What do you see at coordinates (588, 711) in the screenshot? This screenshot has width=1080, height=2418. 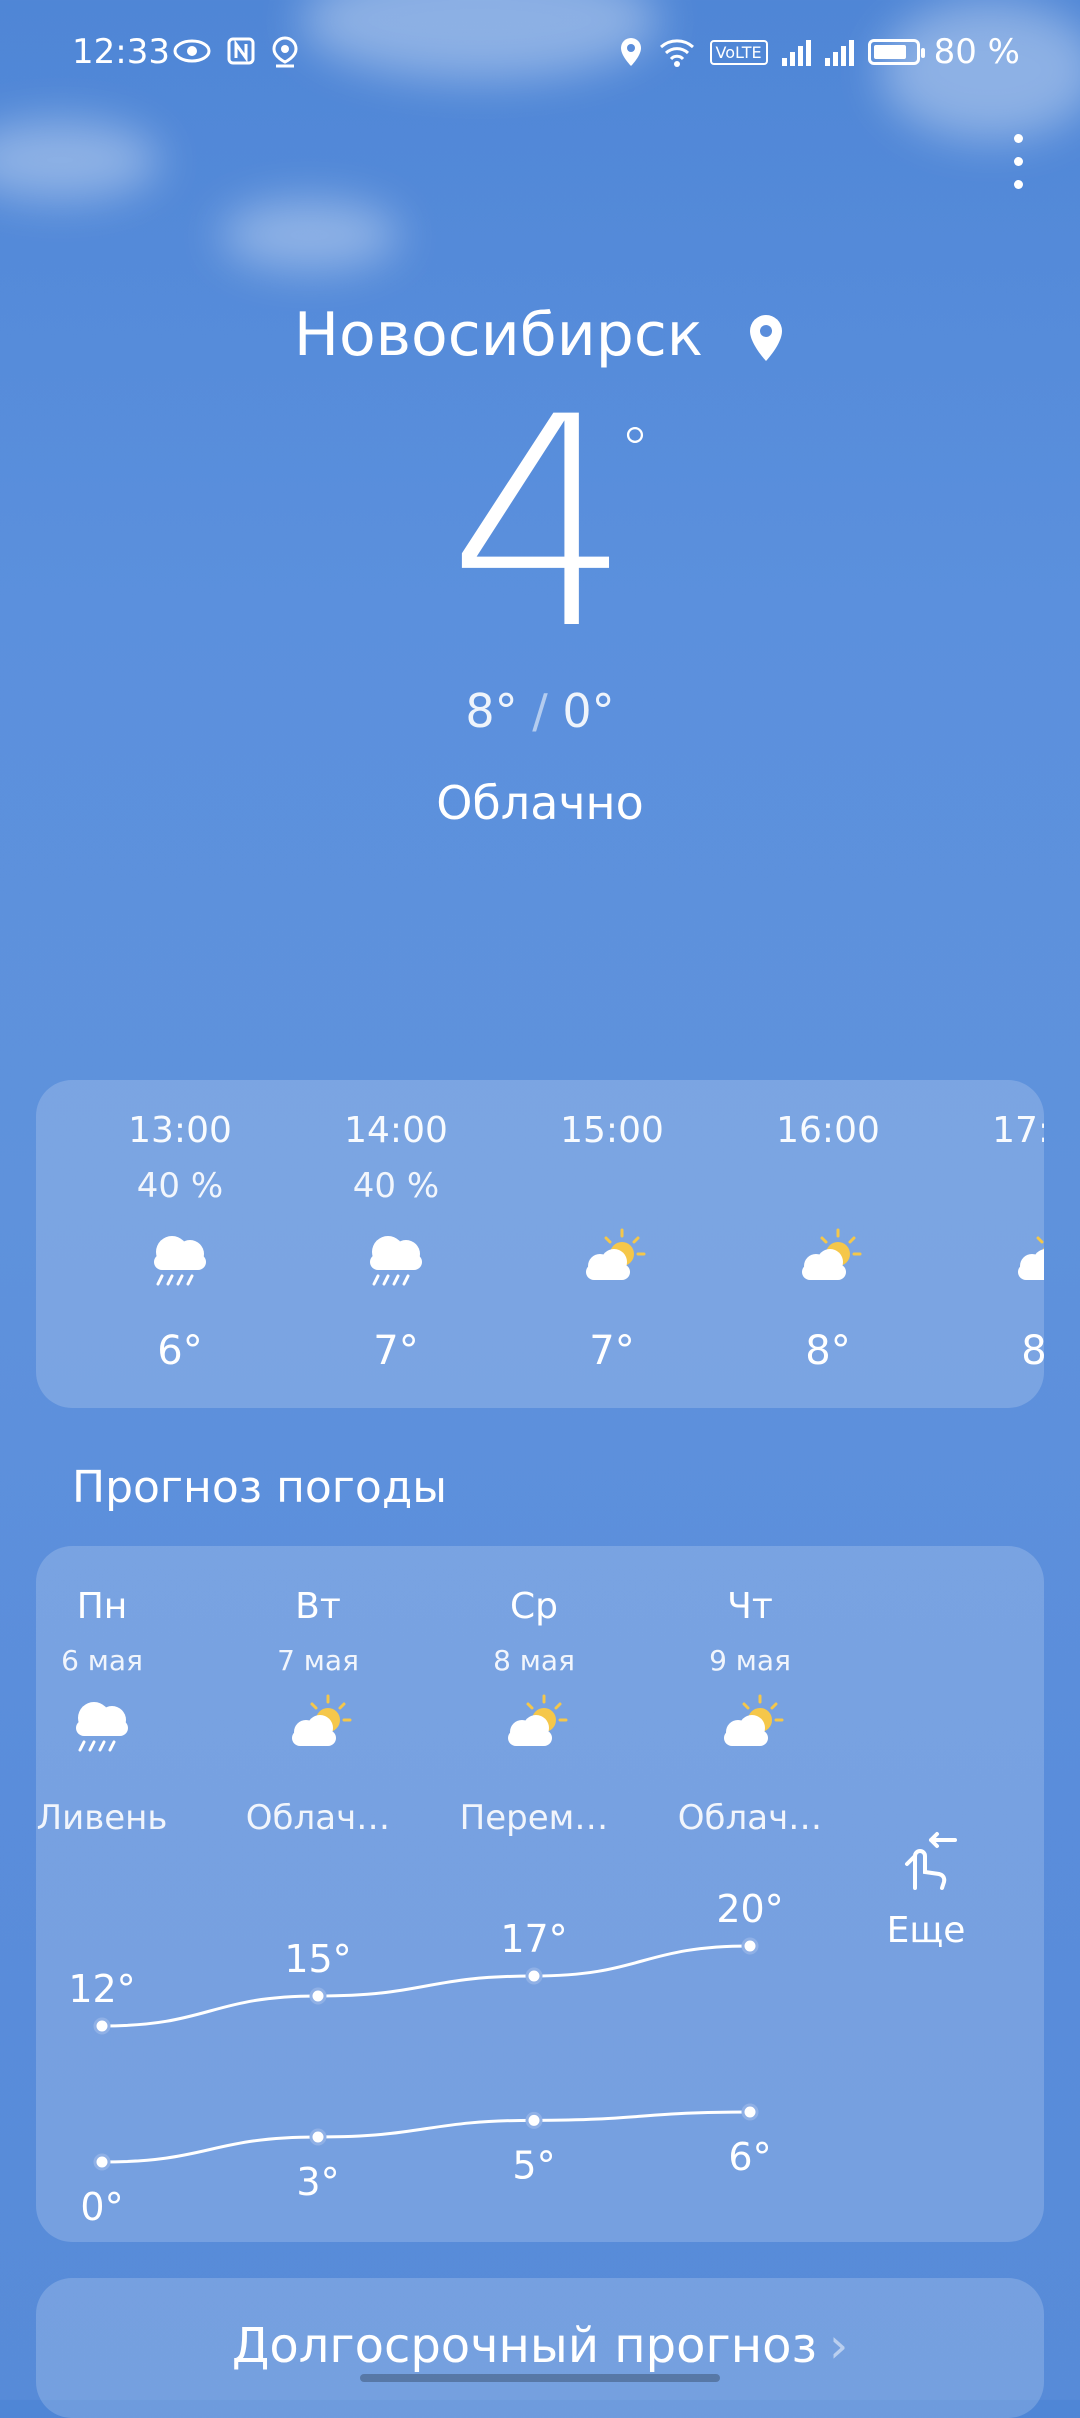 I see `low-temp: 0°` at bounding box center [588, 711].